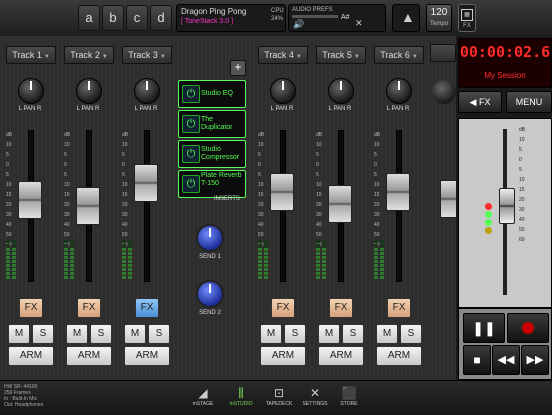  I want to click on db-tick-label: 10, so click(9, 185).